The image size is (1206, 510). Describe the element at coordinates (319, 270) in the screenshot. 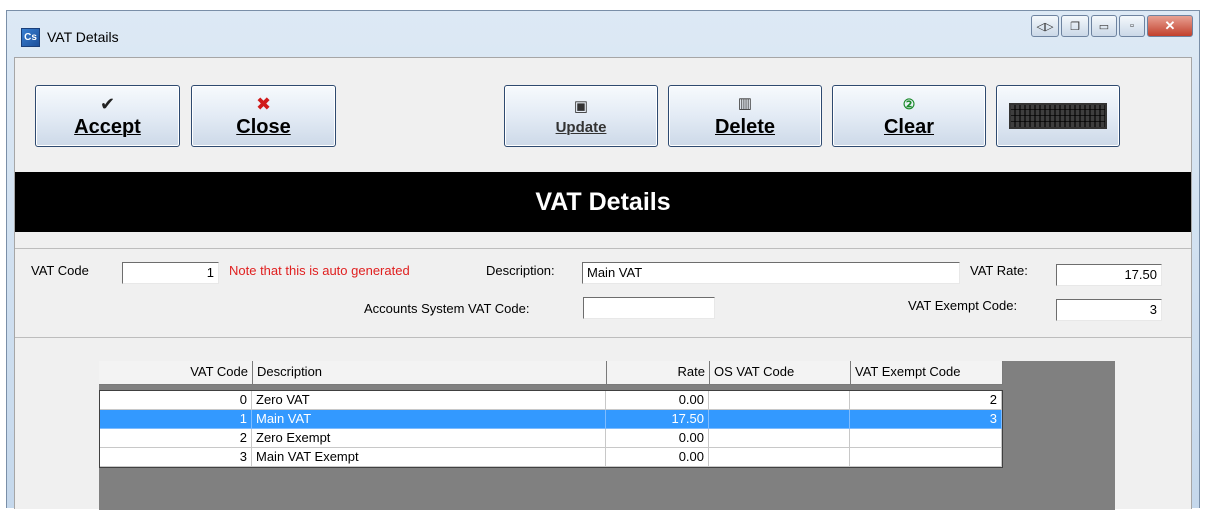

I see `auto-generated-note: Note that this is auto generated` at that location.